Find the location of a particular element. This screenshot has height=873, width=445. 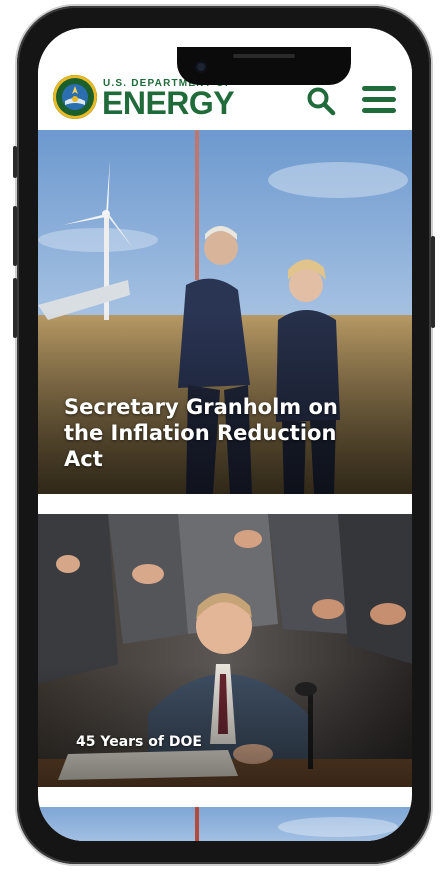

feature-card-partial is located at coordinates (225, 824).